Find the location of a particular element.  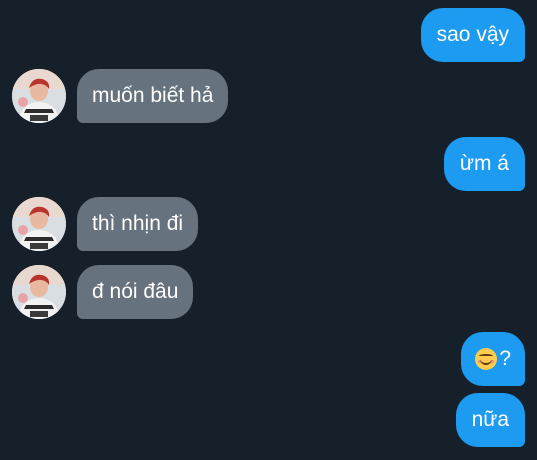

message-bubble-outgoing: ừm á is located at coordinates (484, 164).